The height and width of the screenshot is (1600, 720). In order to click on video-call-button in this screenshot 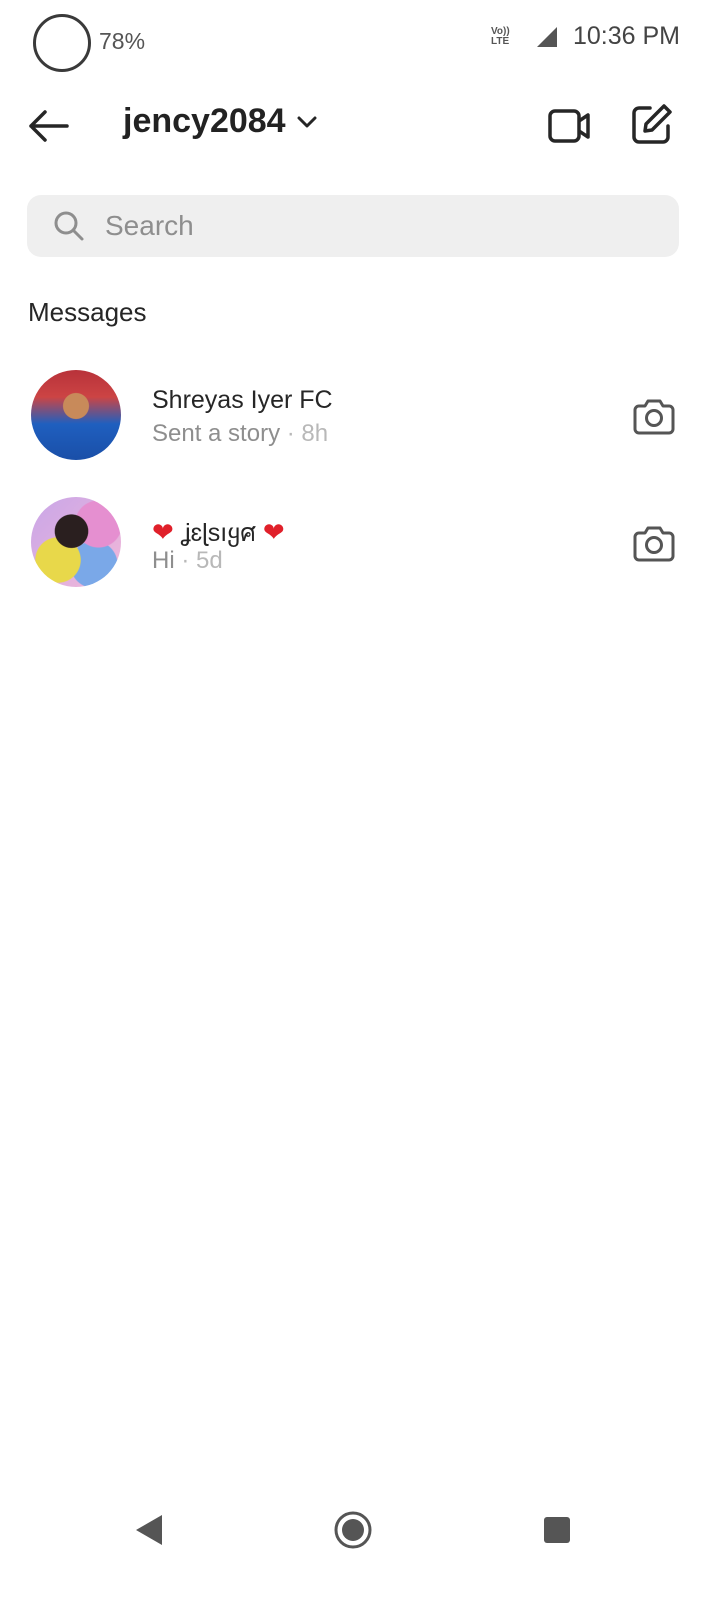, I will do `click(569, 126)`.